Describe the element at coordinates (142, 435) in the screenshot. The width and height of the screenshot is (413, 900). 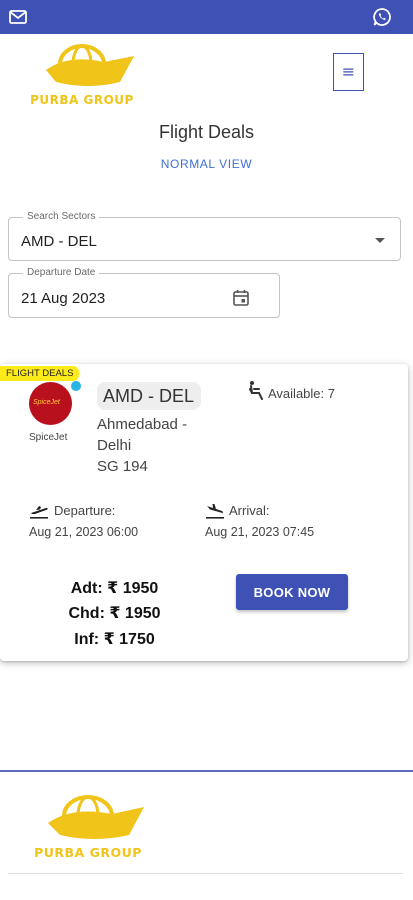
I see `route-text: Ahmedabad - Delhi` at that location.